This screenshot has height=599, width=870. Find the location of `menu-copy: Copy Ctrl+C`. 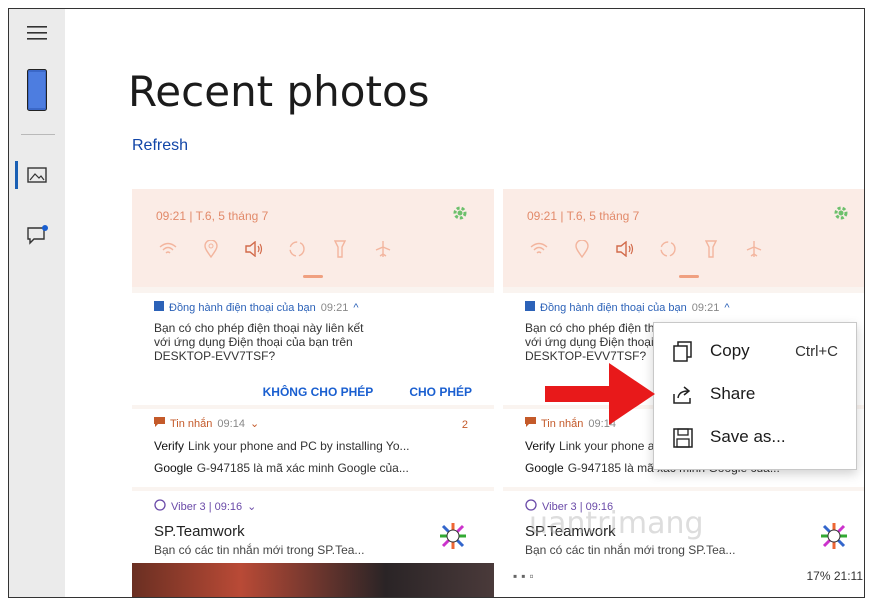

menu-copy: Copy Ctrl+C is located at coordinates (755, 351).